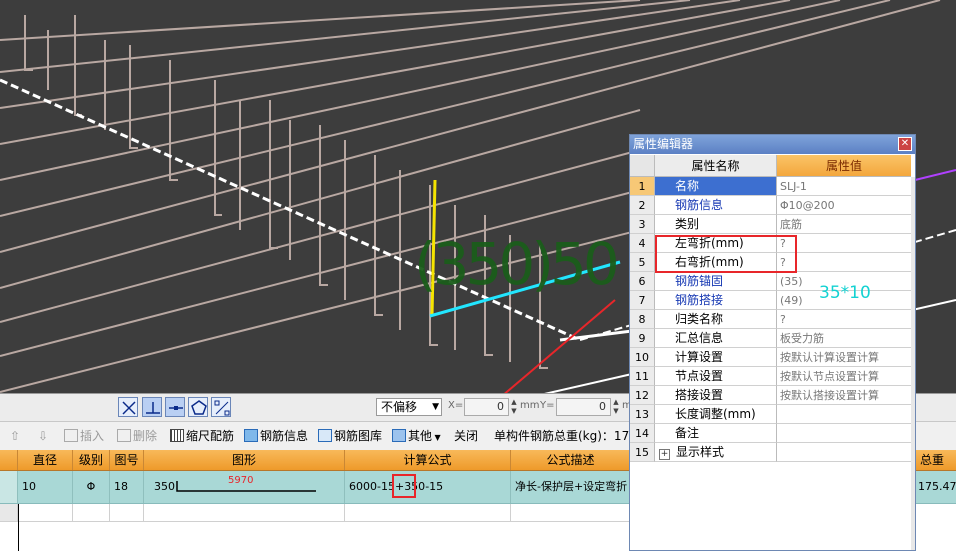 Image resolution: width=956 pixels, height=551 pixels. Describe the element at coordinates (844, 186) in the screenshot. I see `property-value: SLJ-1` at that location.